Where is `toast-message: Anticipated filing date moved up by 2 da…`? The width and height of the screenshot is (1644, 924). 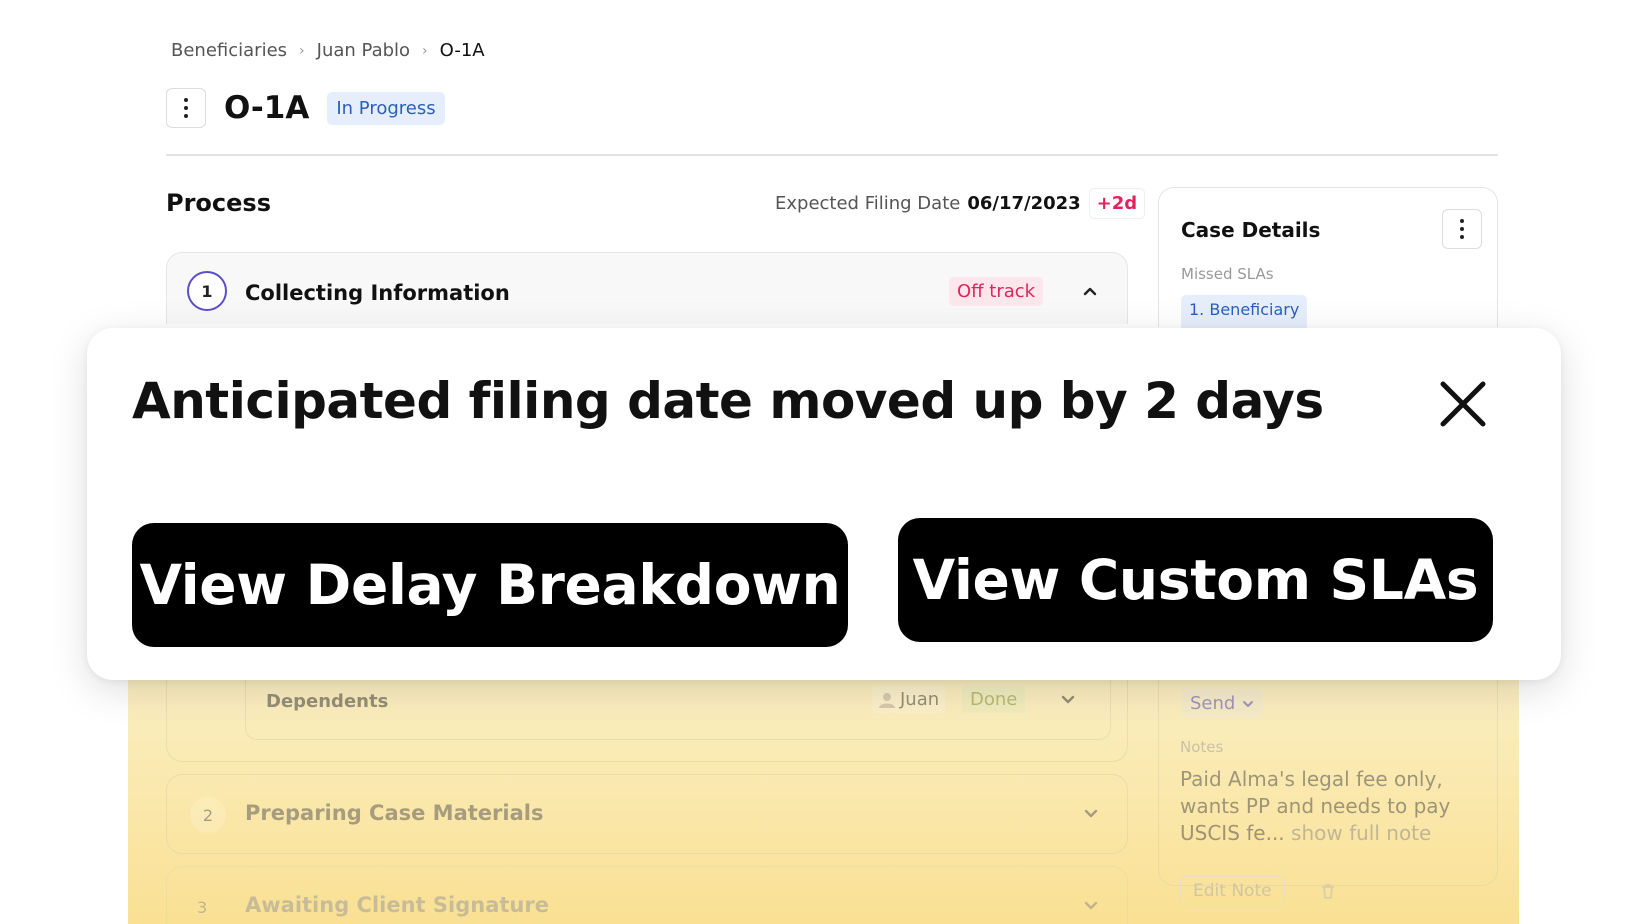 toast-message: Anticipated filing date moved up by 2 da… is located at coordinates (728, 401).